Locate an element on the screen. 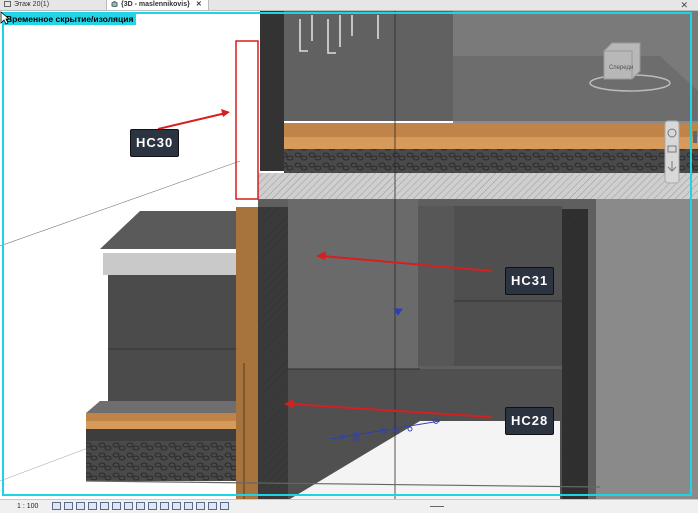 The width and height of the screenshot is (698, 513). 3d-view-icon is located at coordinates (114, 4).